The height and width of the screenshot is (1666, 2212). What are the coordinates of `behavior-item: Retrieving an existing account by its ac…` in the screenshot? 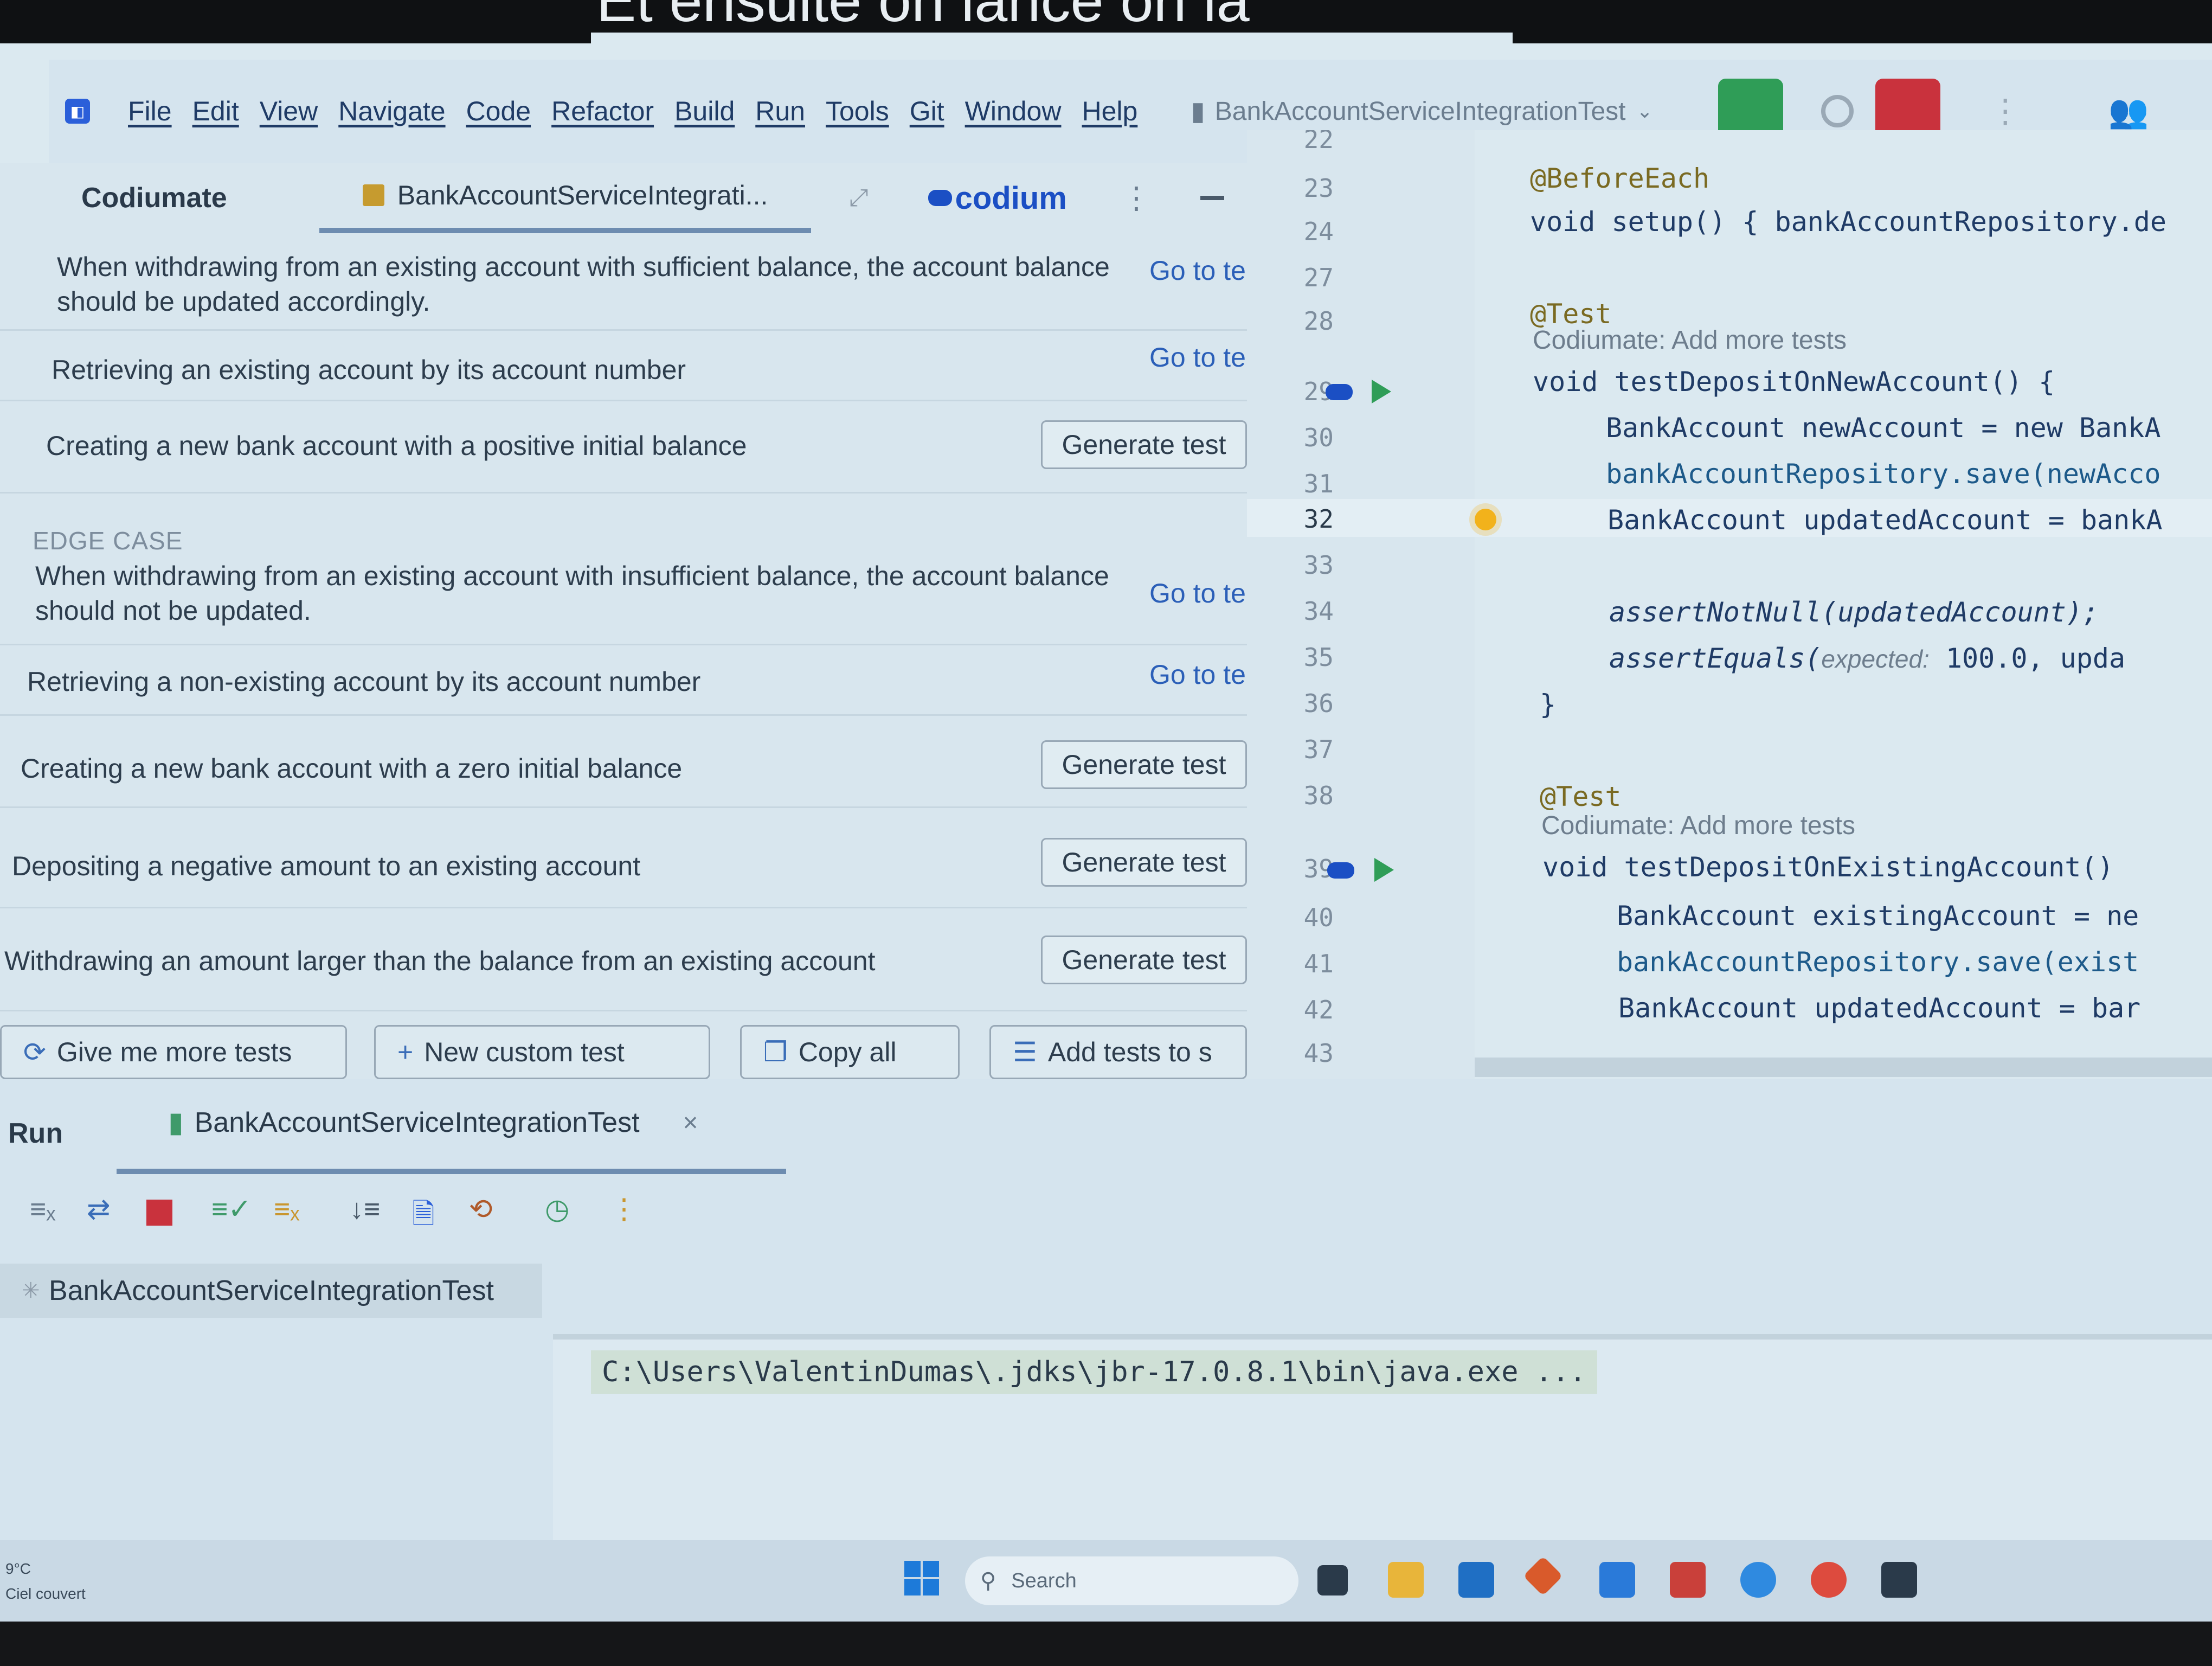 It's located at (623, 366).